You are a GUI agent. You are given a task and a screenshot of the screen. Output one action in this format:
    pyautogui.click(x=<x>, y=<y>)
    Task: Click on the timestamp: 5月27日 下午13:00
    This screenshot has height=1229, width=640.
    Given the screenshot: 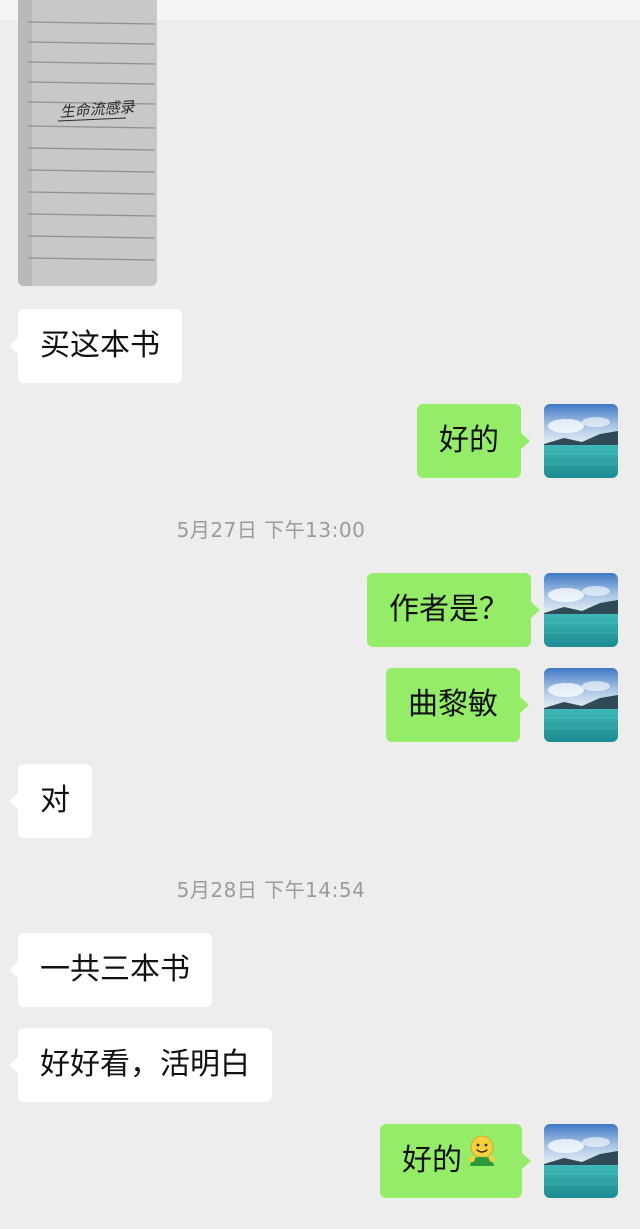 What is the action you would take?
    pyautogui.click(x=271, y=530)
    